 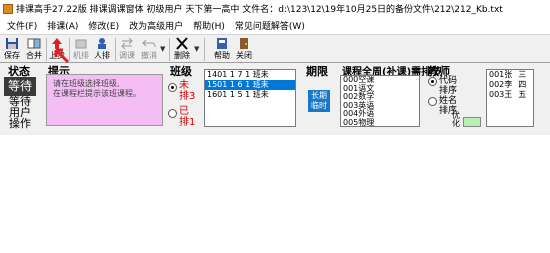 What do you see at coordinates (472, 122) in the screenshot?
I see `optimize-indicator` at bounding box center [472, 122].